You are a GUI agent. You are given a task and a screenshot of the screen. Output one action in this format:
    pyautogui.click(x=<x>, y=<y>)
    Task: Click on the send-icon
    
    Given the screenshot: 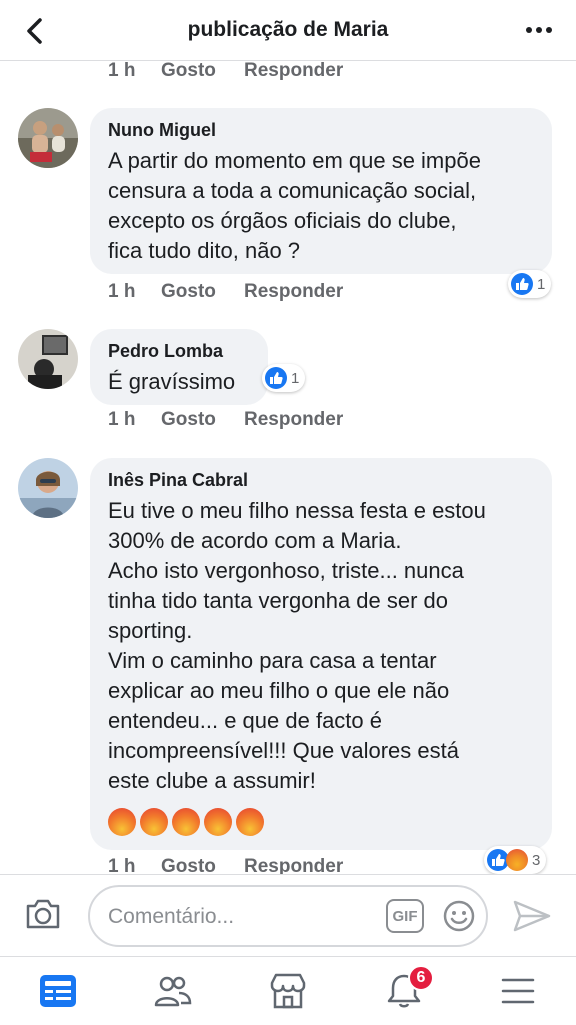 What is the action you would take?
    pyautogui.click(x=532, y=916)
    